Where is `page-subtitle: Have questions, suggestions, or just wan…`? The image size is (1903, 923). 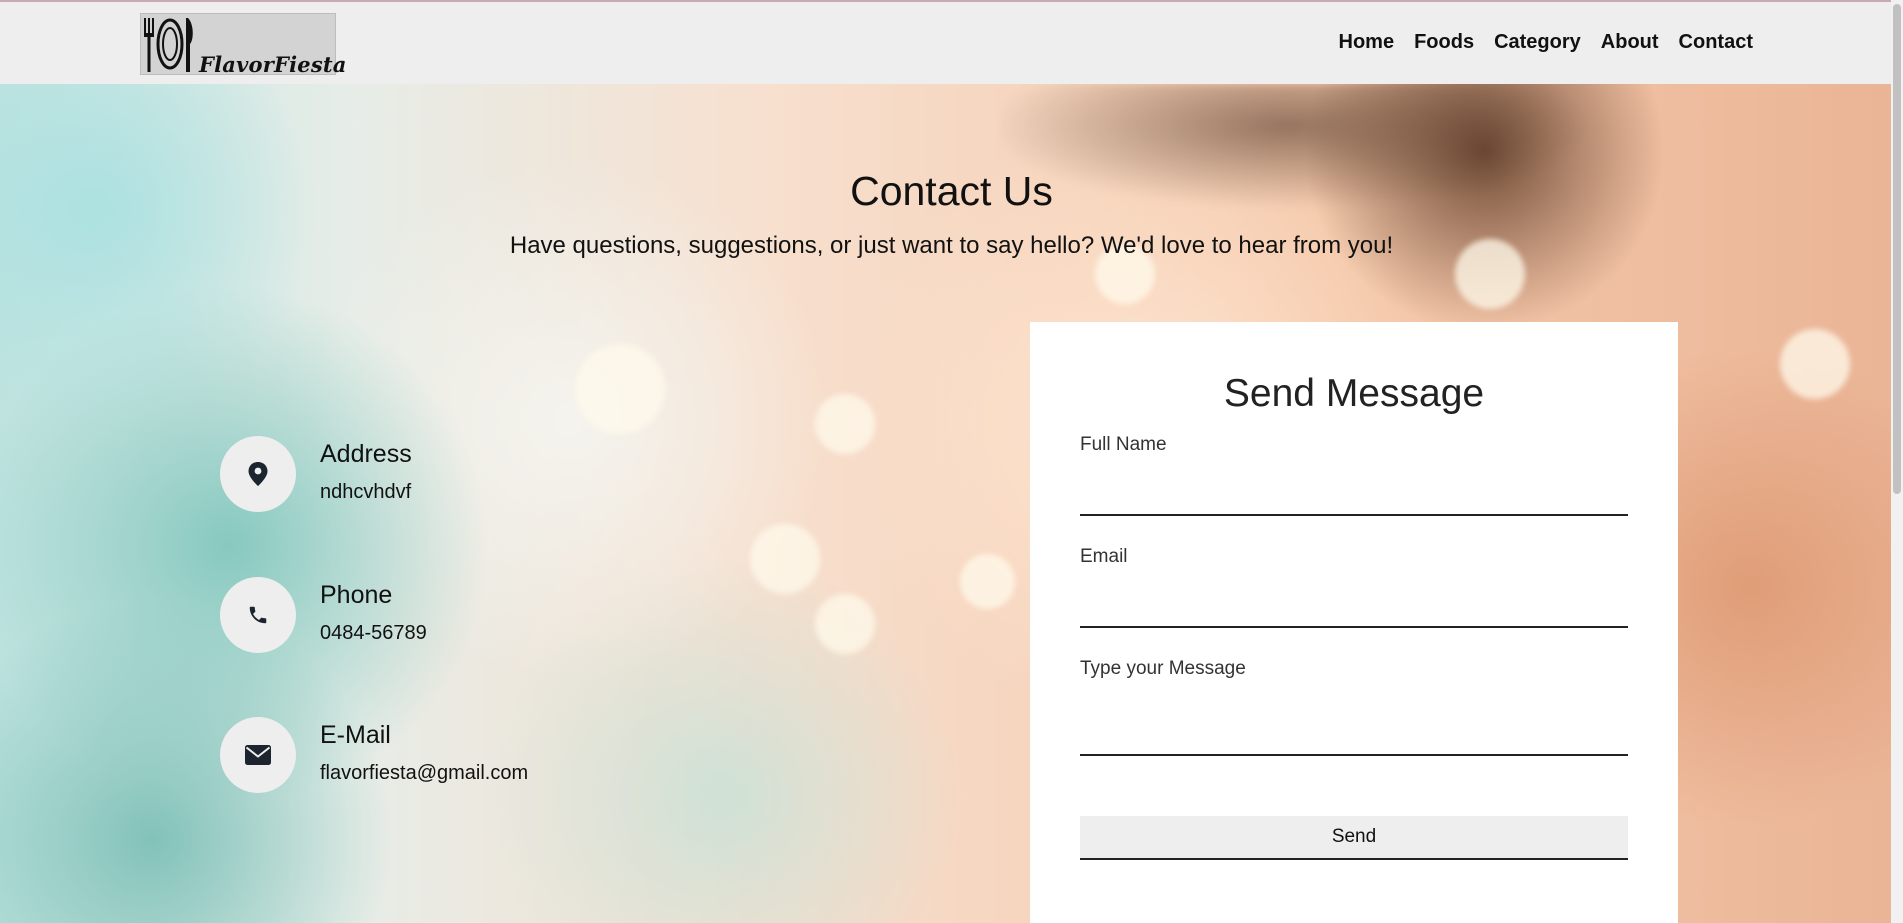
page-subtitle: Have questions, suggestions, or just wan… is located at coordinates (951, 245).